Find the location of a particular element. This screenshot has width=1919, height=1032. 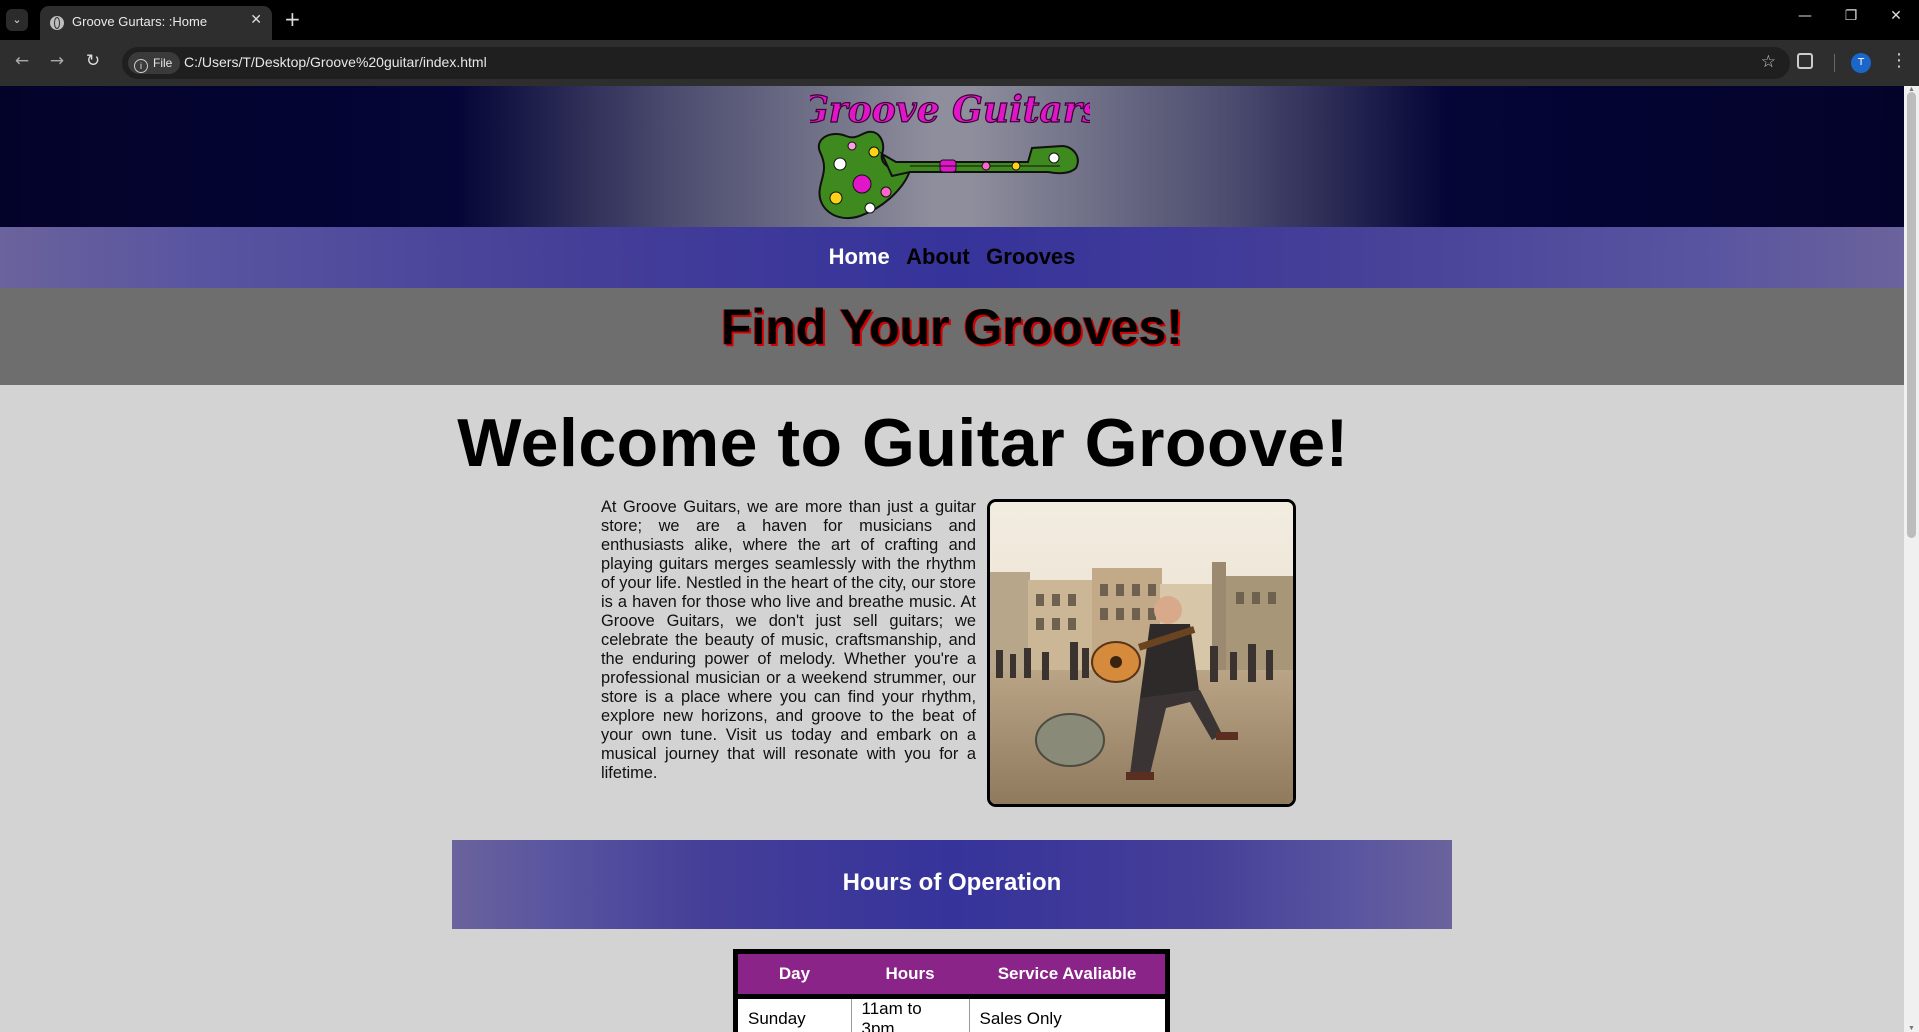

hours-heading: Hours of Operation is located at coordinates (952, 882).